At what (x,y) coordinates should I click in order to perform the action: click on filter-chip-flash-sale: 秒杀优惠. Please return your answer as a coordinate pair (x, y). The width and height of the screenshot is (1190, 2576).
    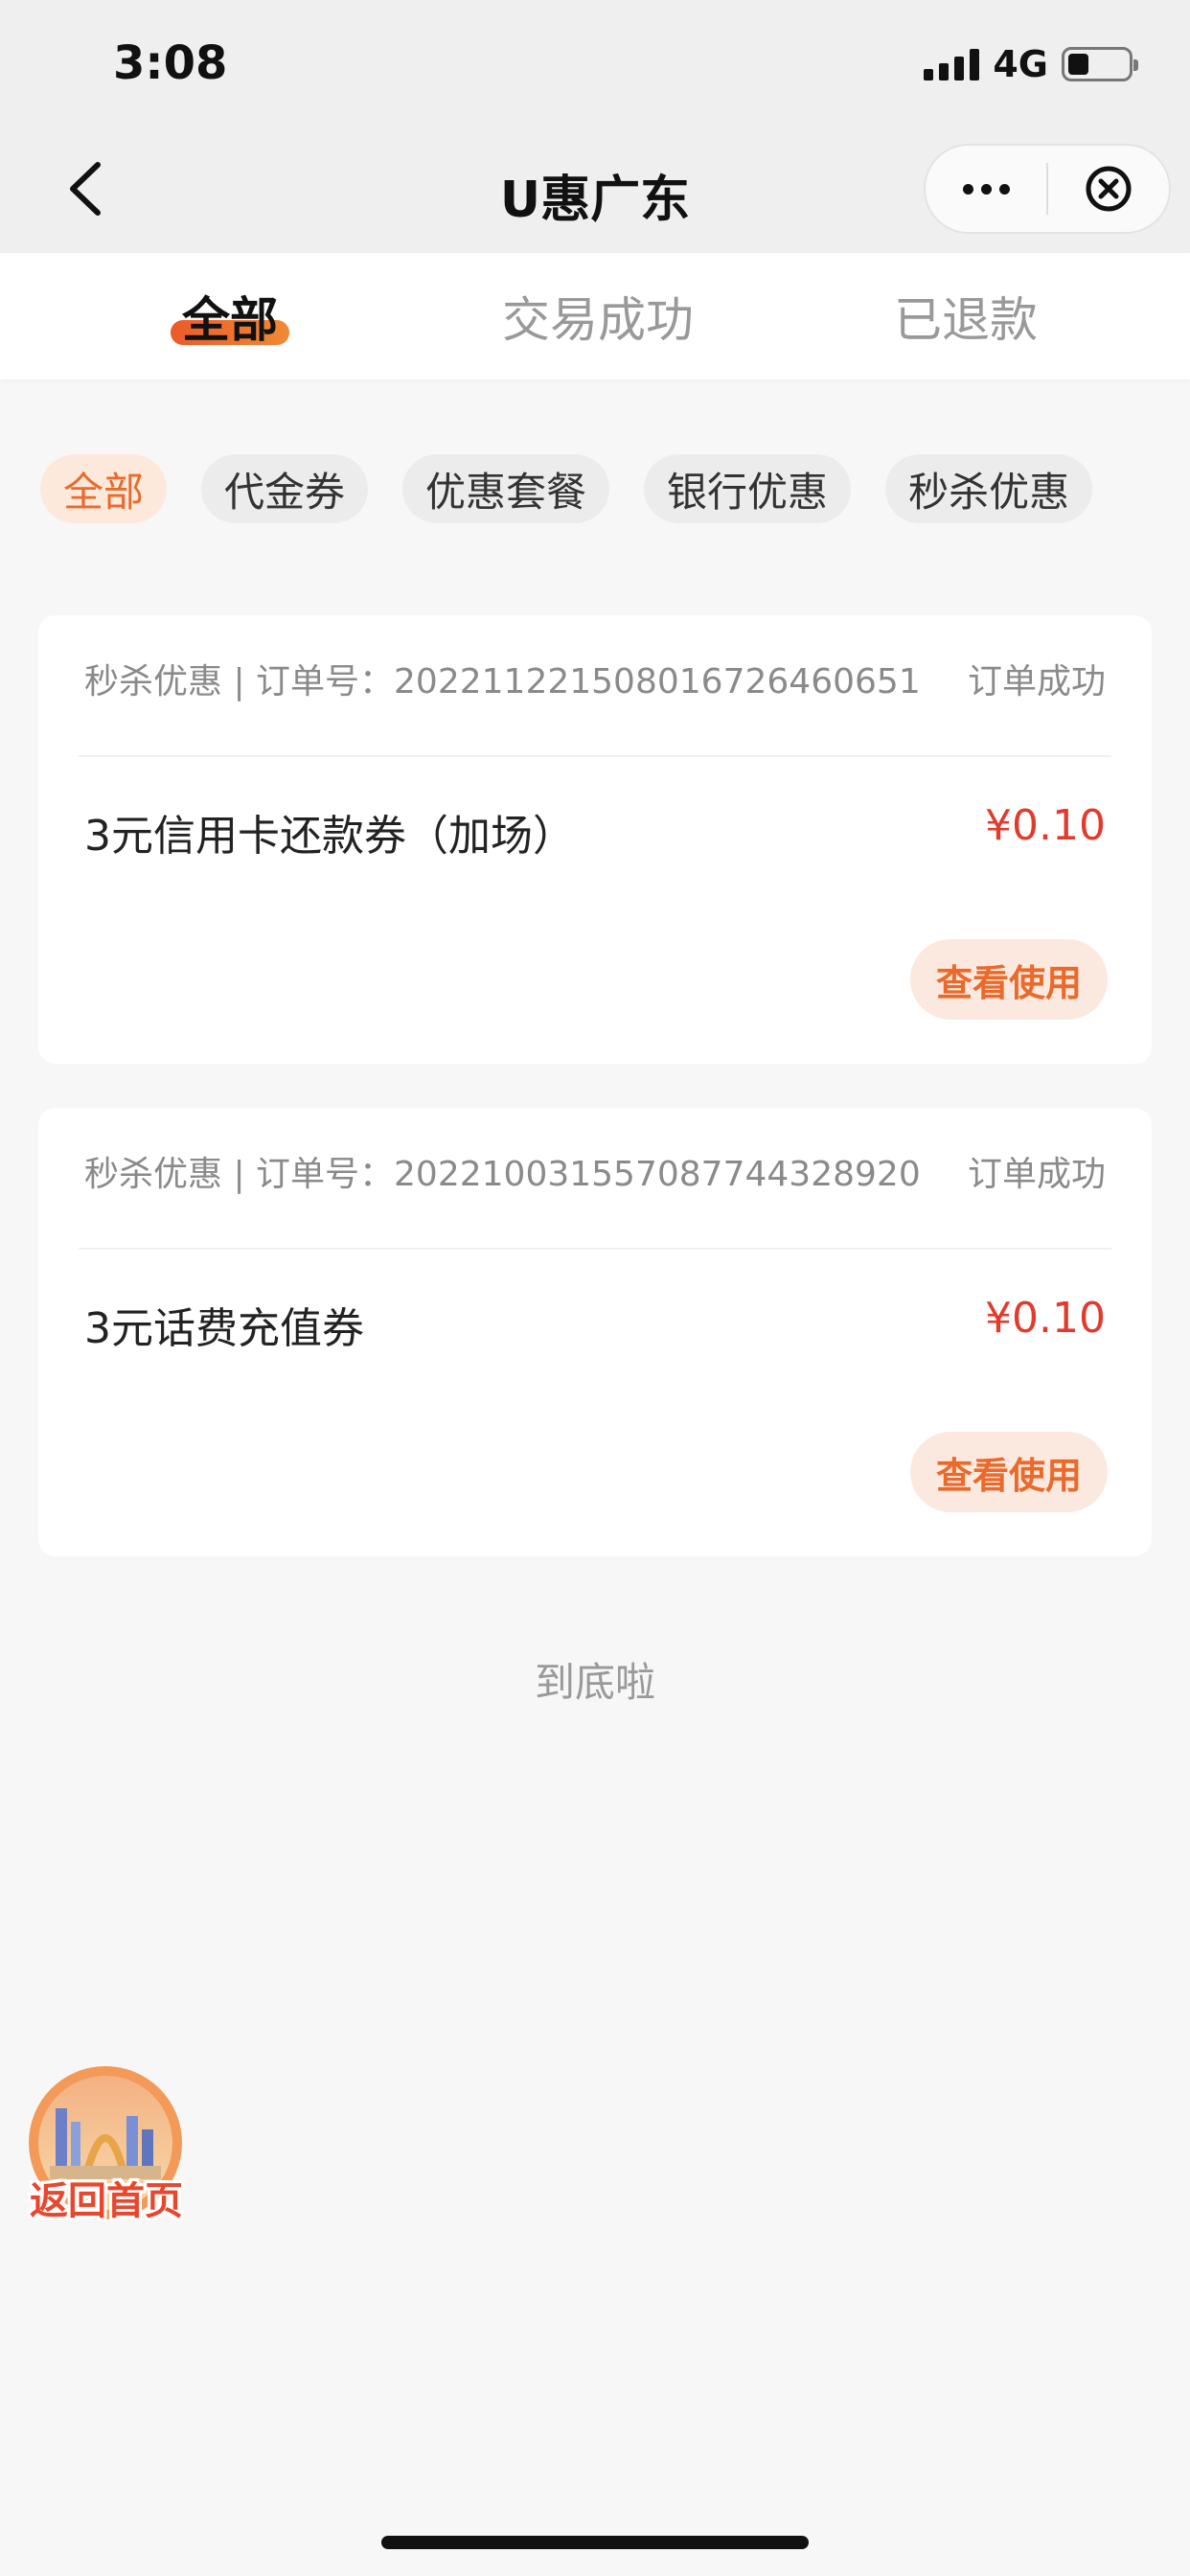
    Looking at the image, I should click on (989, 488).